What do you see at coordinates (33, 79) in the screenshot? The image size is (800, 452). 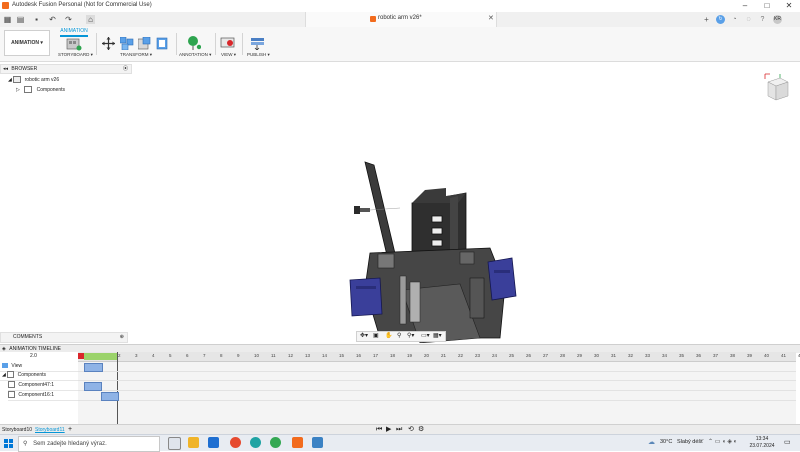 I see `browser-root-item: ◢ robotic arm v26` at bounding box center [33, 79].